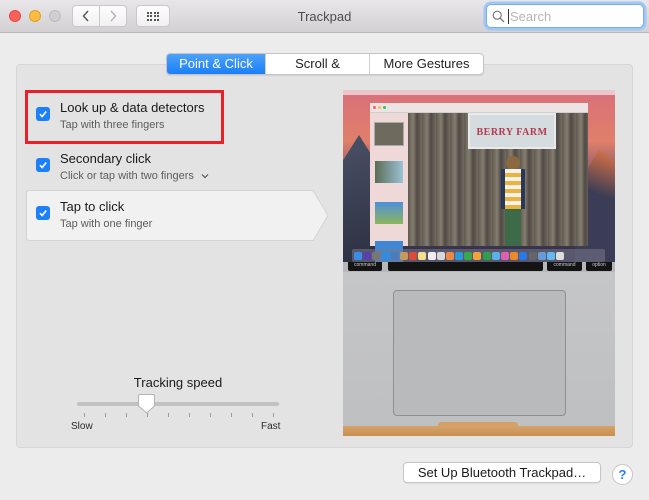 This screenshot has width=649, height=500. I want to click on preview-trackpad, so click(479, 353).